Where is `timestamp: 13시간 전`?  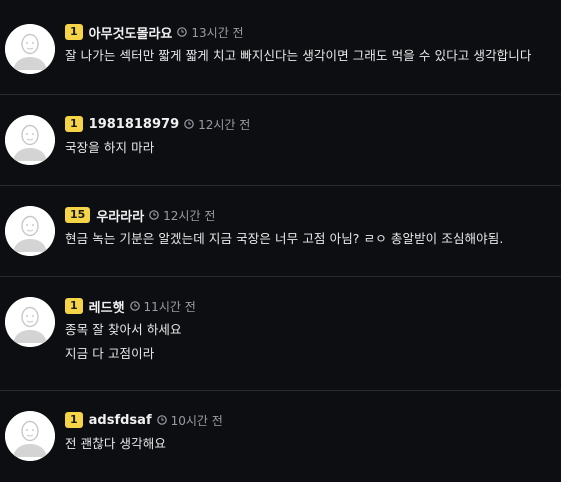 timestamp: 13시간 전 is located at coordinates (217, 32).